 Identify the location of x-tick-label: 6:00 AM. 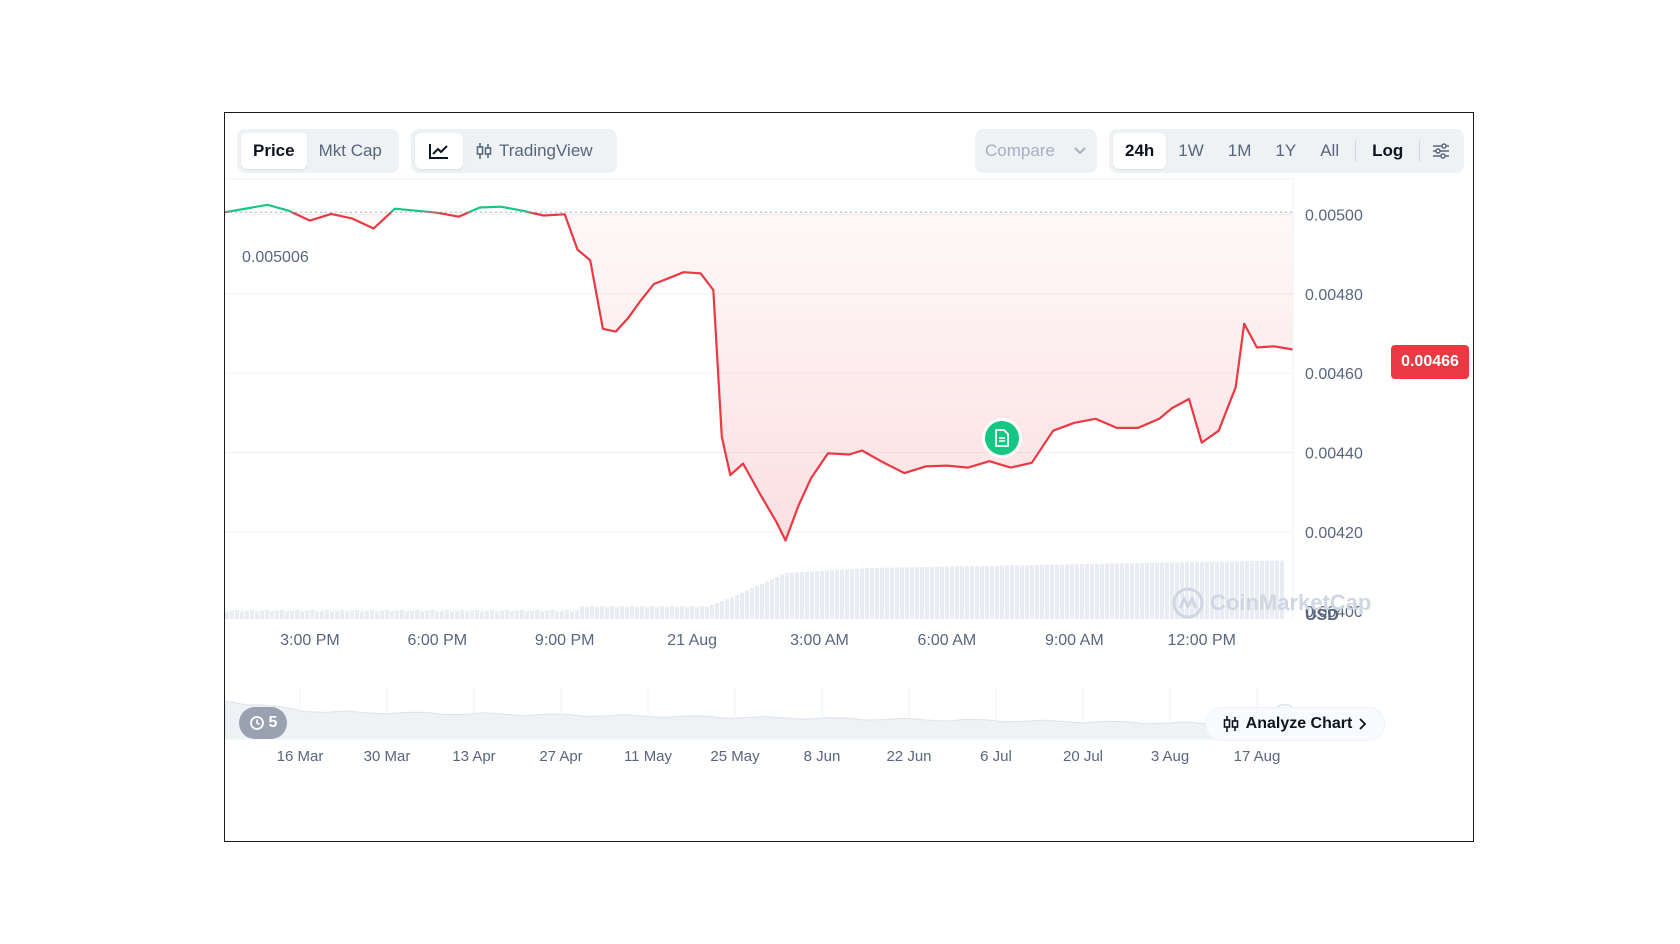
(947, 640).